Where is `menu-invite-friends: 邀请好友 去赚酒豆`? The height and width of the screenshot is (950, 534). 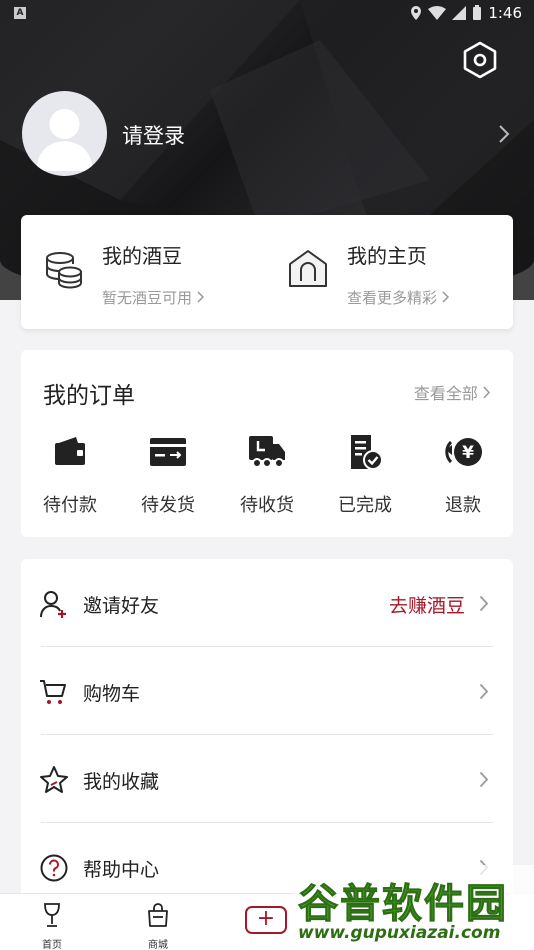 menu-invite-friends: 邀请好友 去赚酒豆 is located at coordinates (267, 603).